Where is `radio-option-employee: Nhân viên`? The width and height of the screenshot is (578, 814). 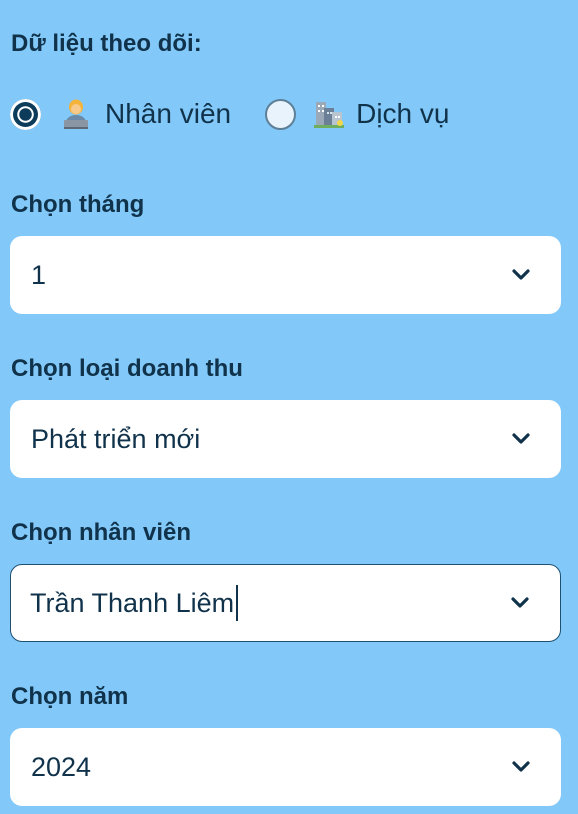 radio-option-employee: Nhân viên is located at coordinates (120, 114).